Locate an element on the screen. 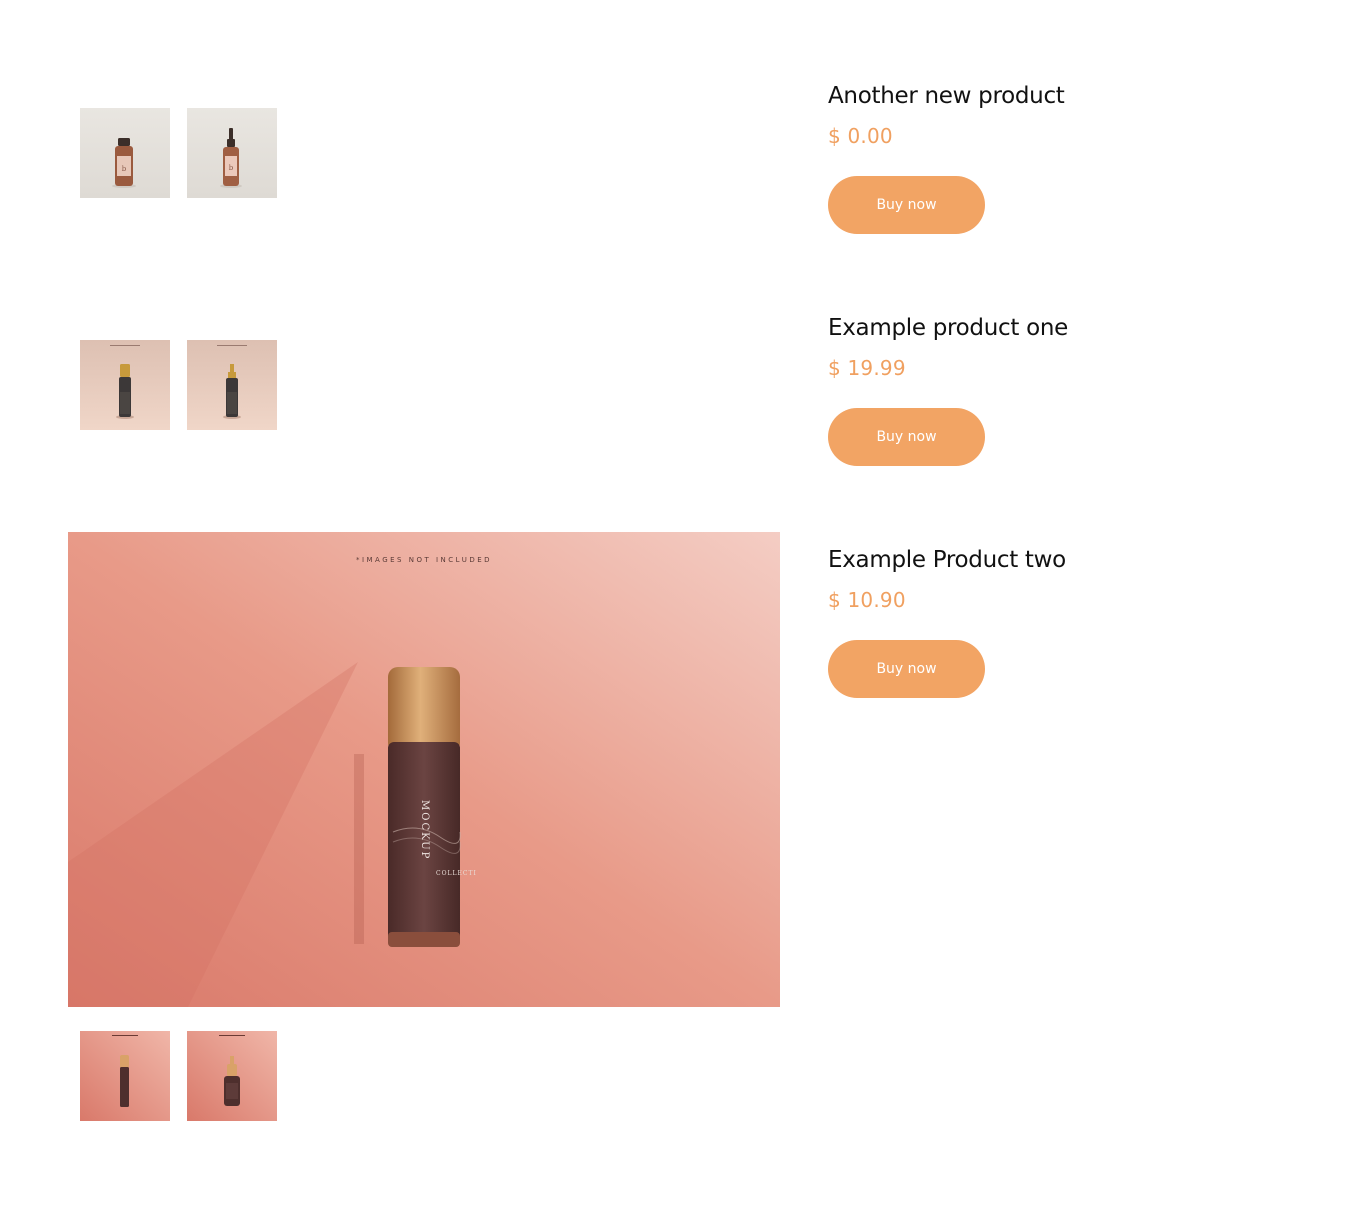 This screenshot has height=1215, width=1360. product-1-thumbnail-2: b is located at coordinates (232, 153).